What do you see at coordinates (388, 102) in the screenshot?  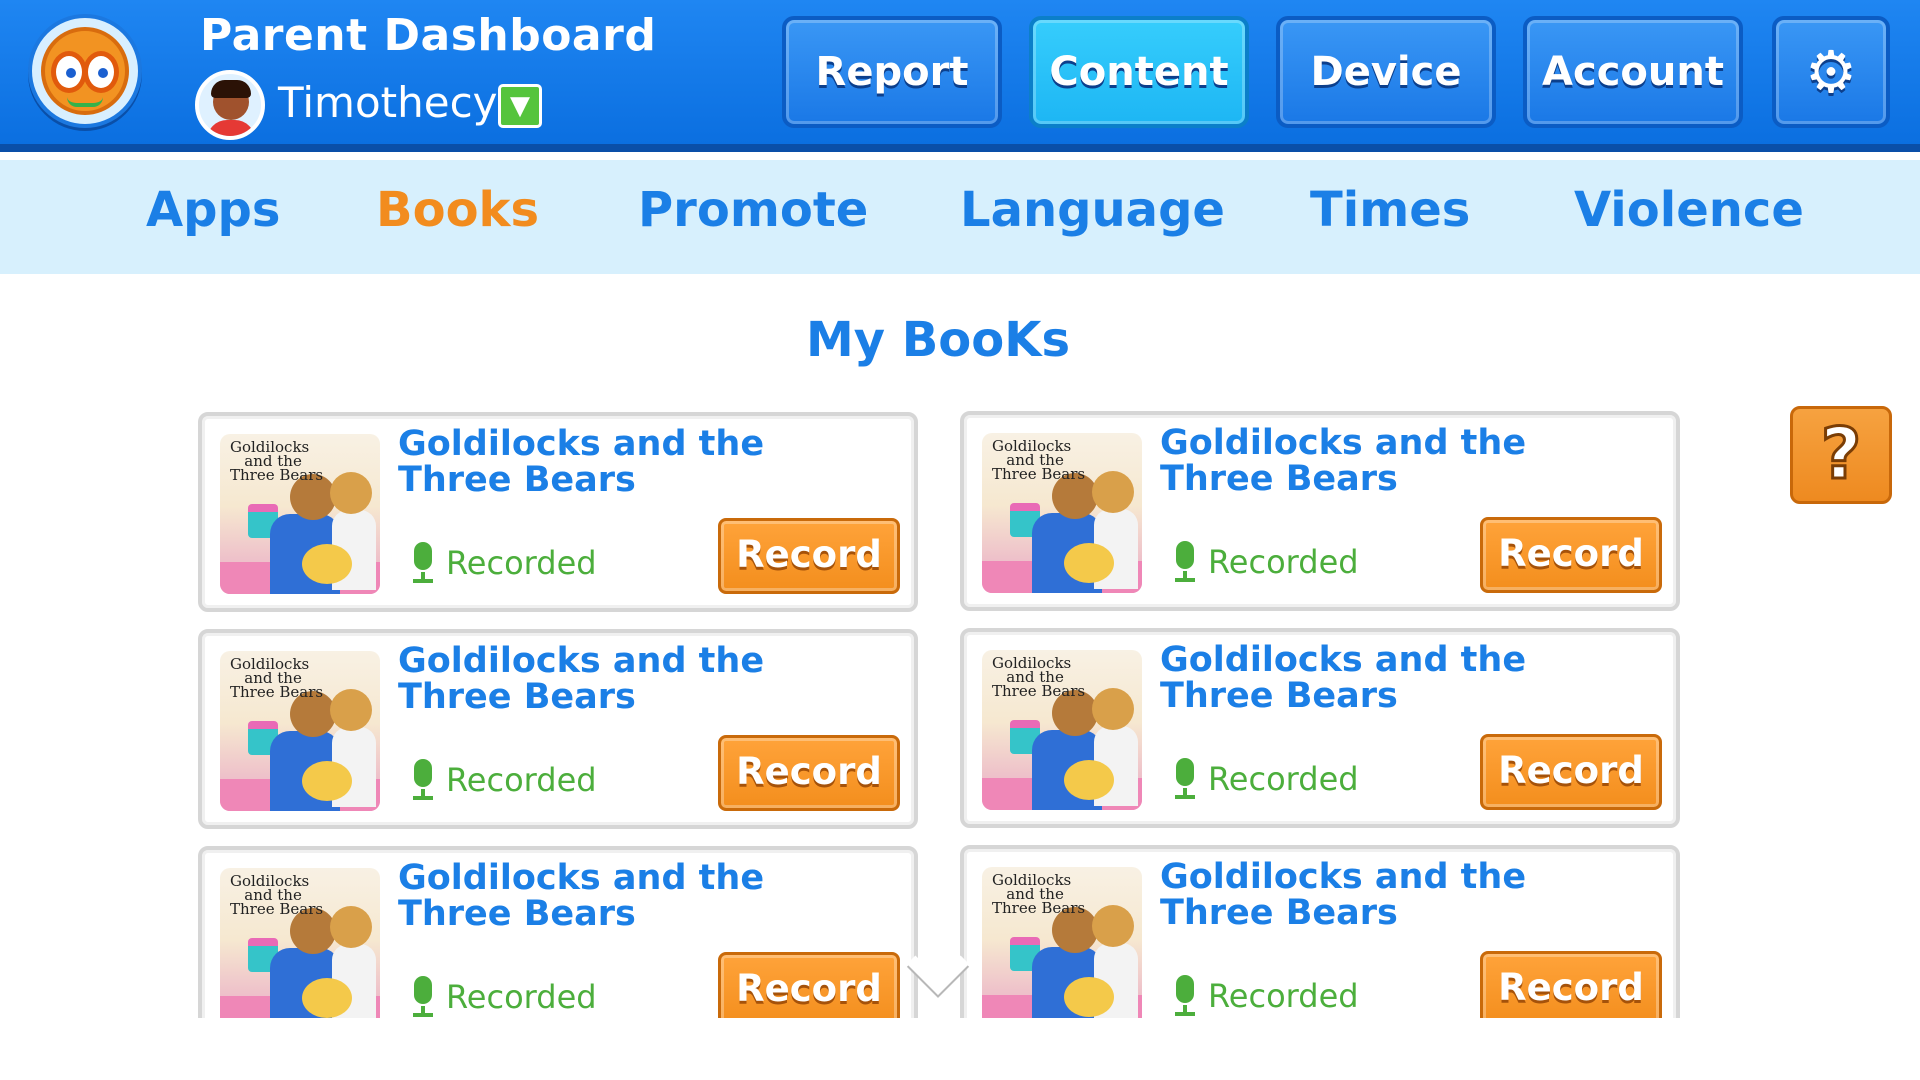 I see `user-name: Timothecy` at bounding box center [388, 102].